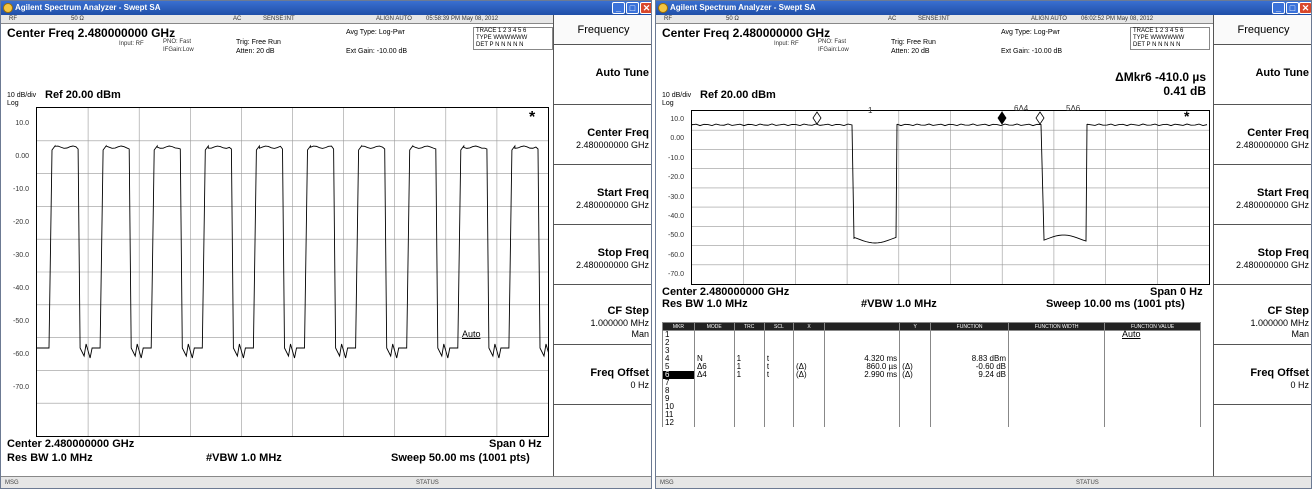  Describe the element at coordinates (628, 311) in the screenshot. I see `cf-step-key-label: CF Step` at that location.